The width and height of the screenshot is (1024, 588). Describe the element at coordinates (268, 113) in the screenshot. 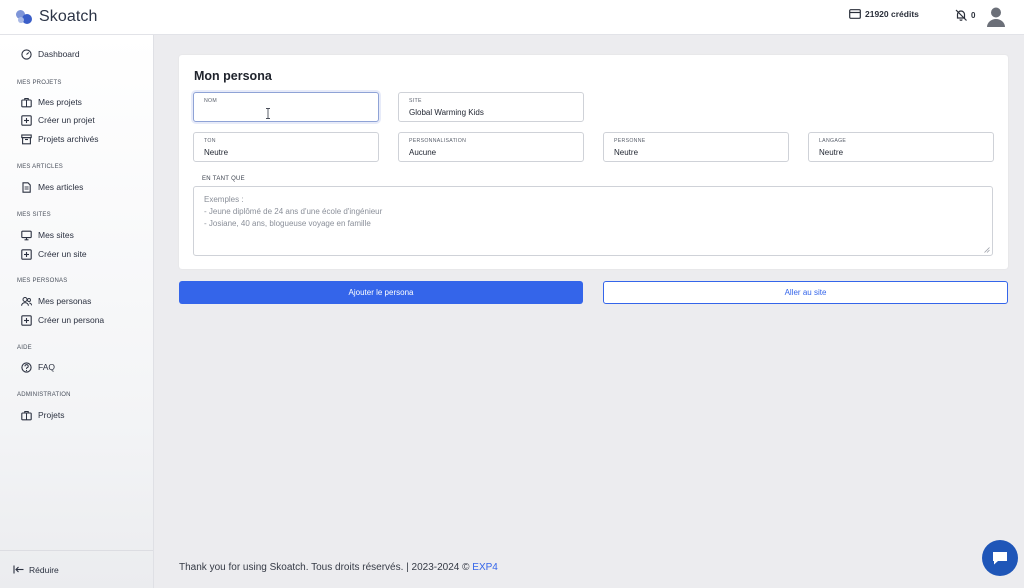

I see `text-cursor-icon` at that location.